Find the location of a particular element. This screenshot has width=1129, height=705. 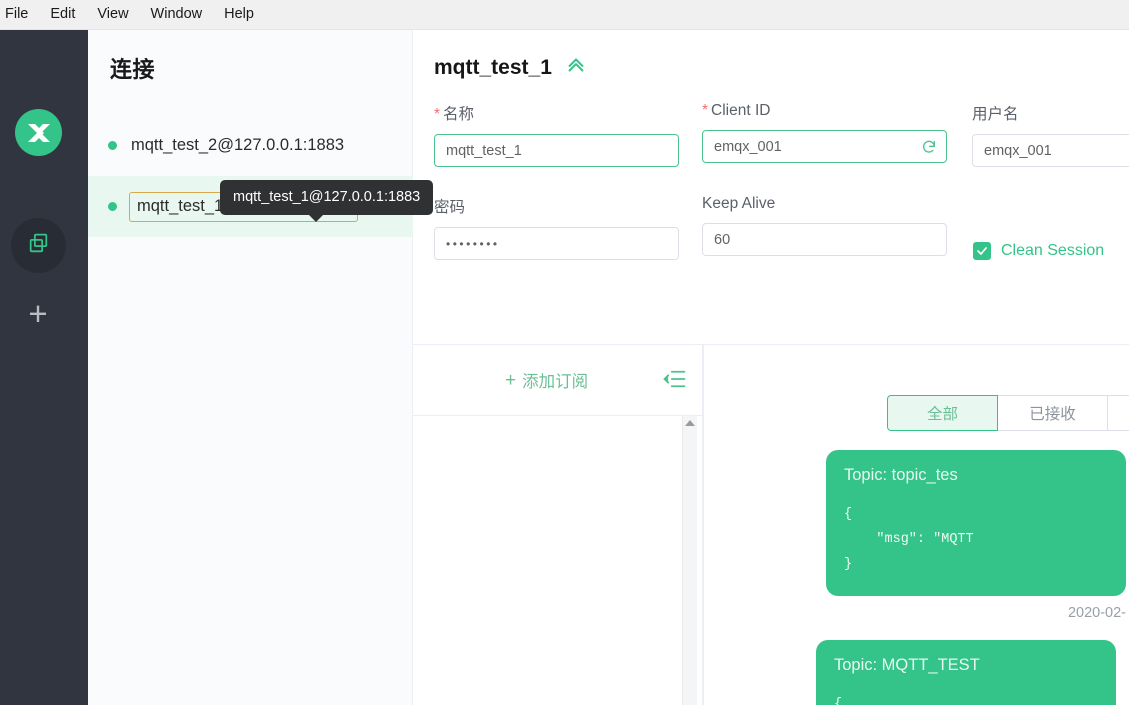

password-input: •••••••• is located at coordinates (556, 243).